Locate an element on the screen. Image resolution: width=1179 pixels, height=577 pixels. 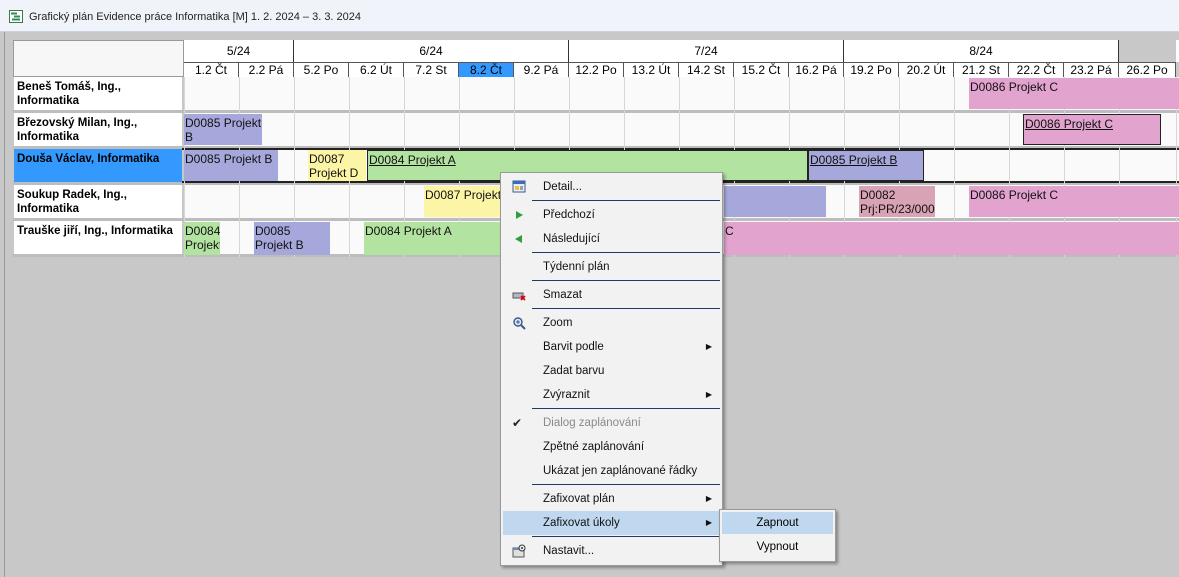
menu-item-show-planned-rows: Ukázat jen zaplánované řádky is located at coordinates (611, 471).